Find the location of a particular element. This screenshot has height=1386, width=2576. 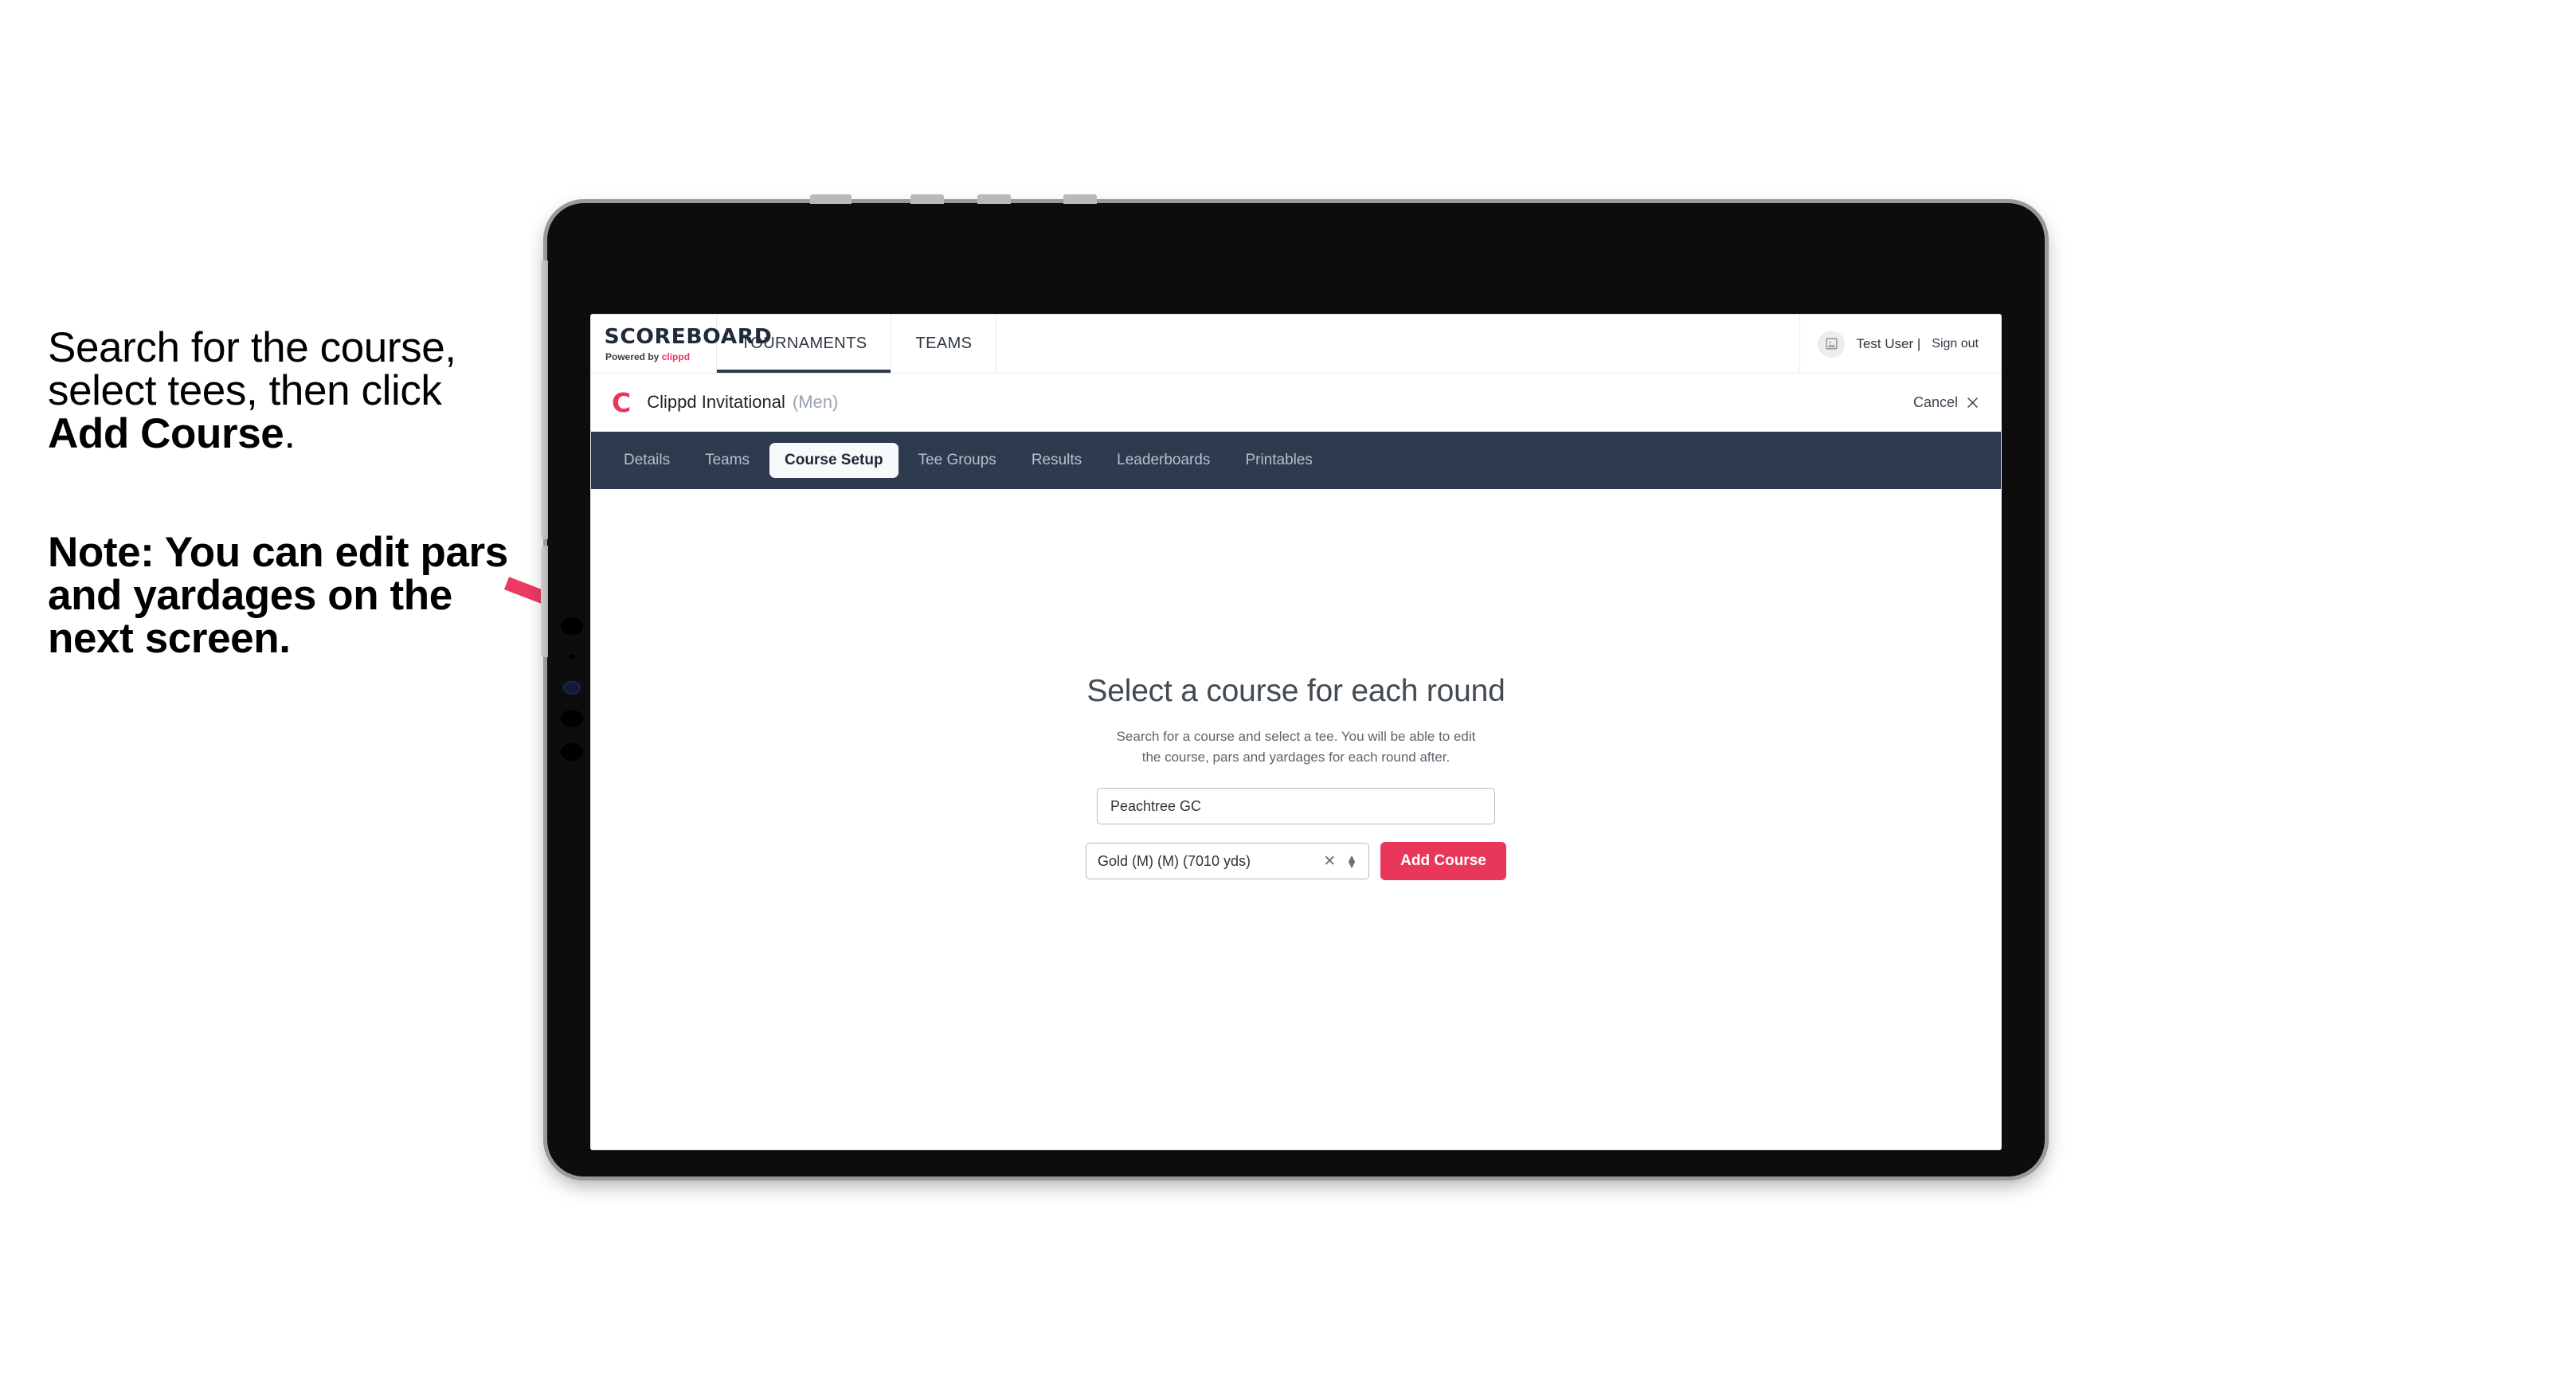

tee-selection-row: Gold (M) (M) (7010 yds) ✕ ▲ ▼ Add Course is located at coordinates (1296, 861).